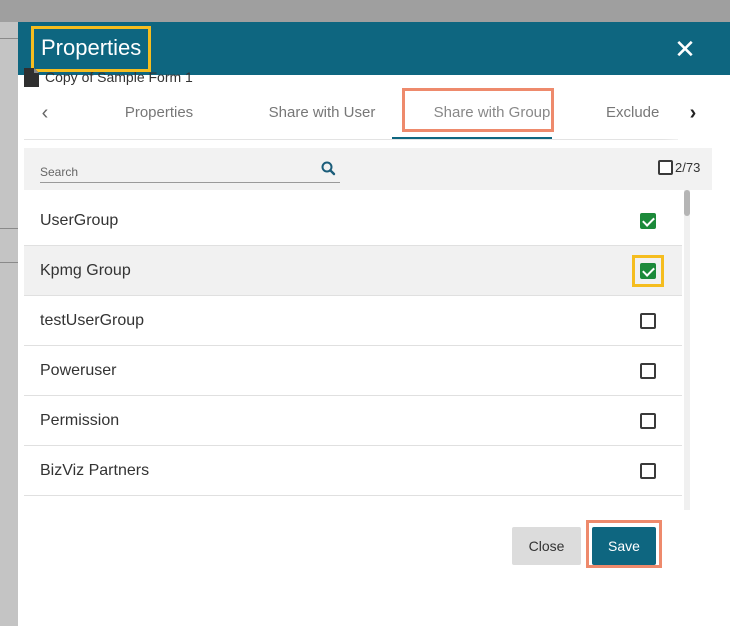 This screenshot has height=626, width=730. I want to click on search-input, so click(190, 172).